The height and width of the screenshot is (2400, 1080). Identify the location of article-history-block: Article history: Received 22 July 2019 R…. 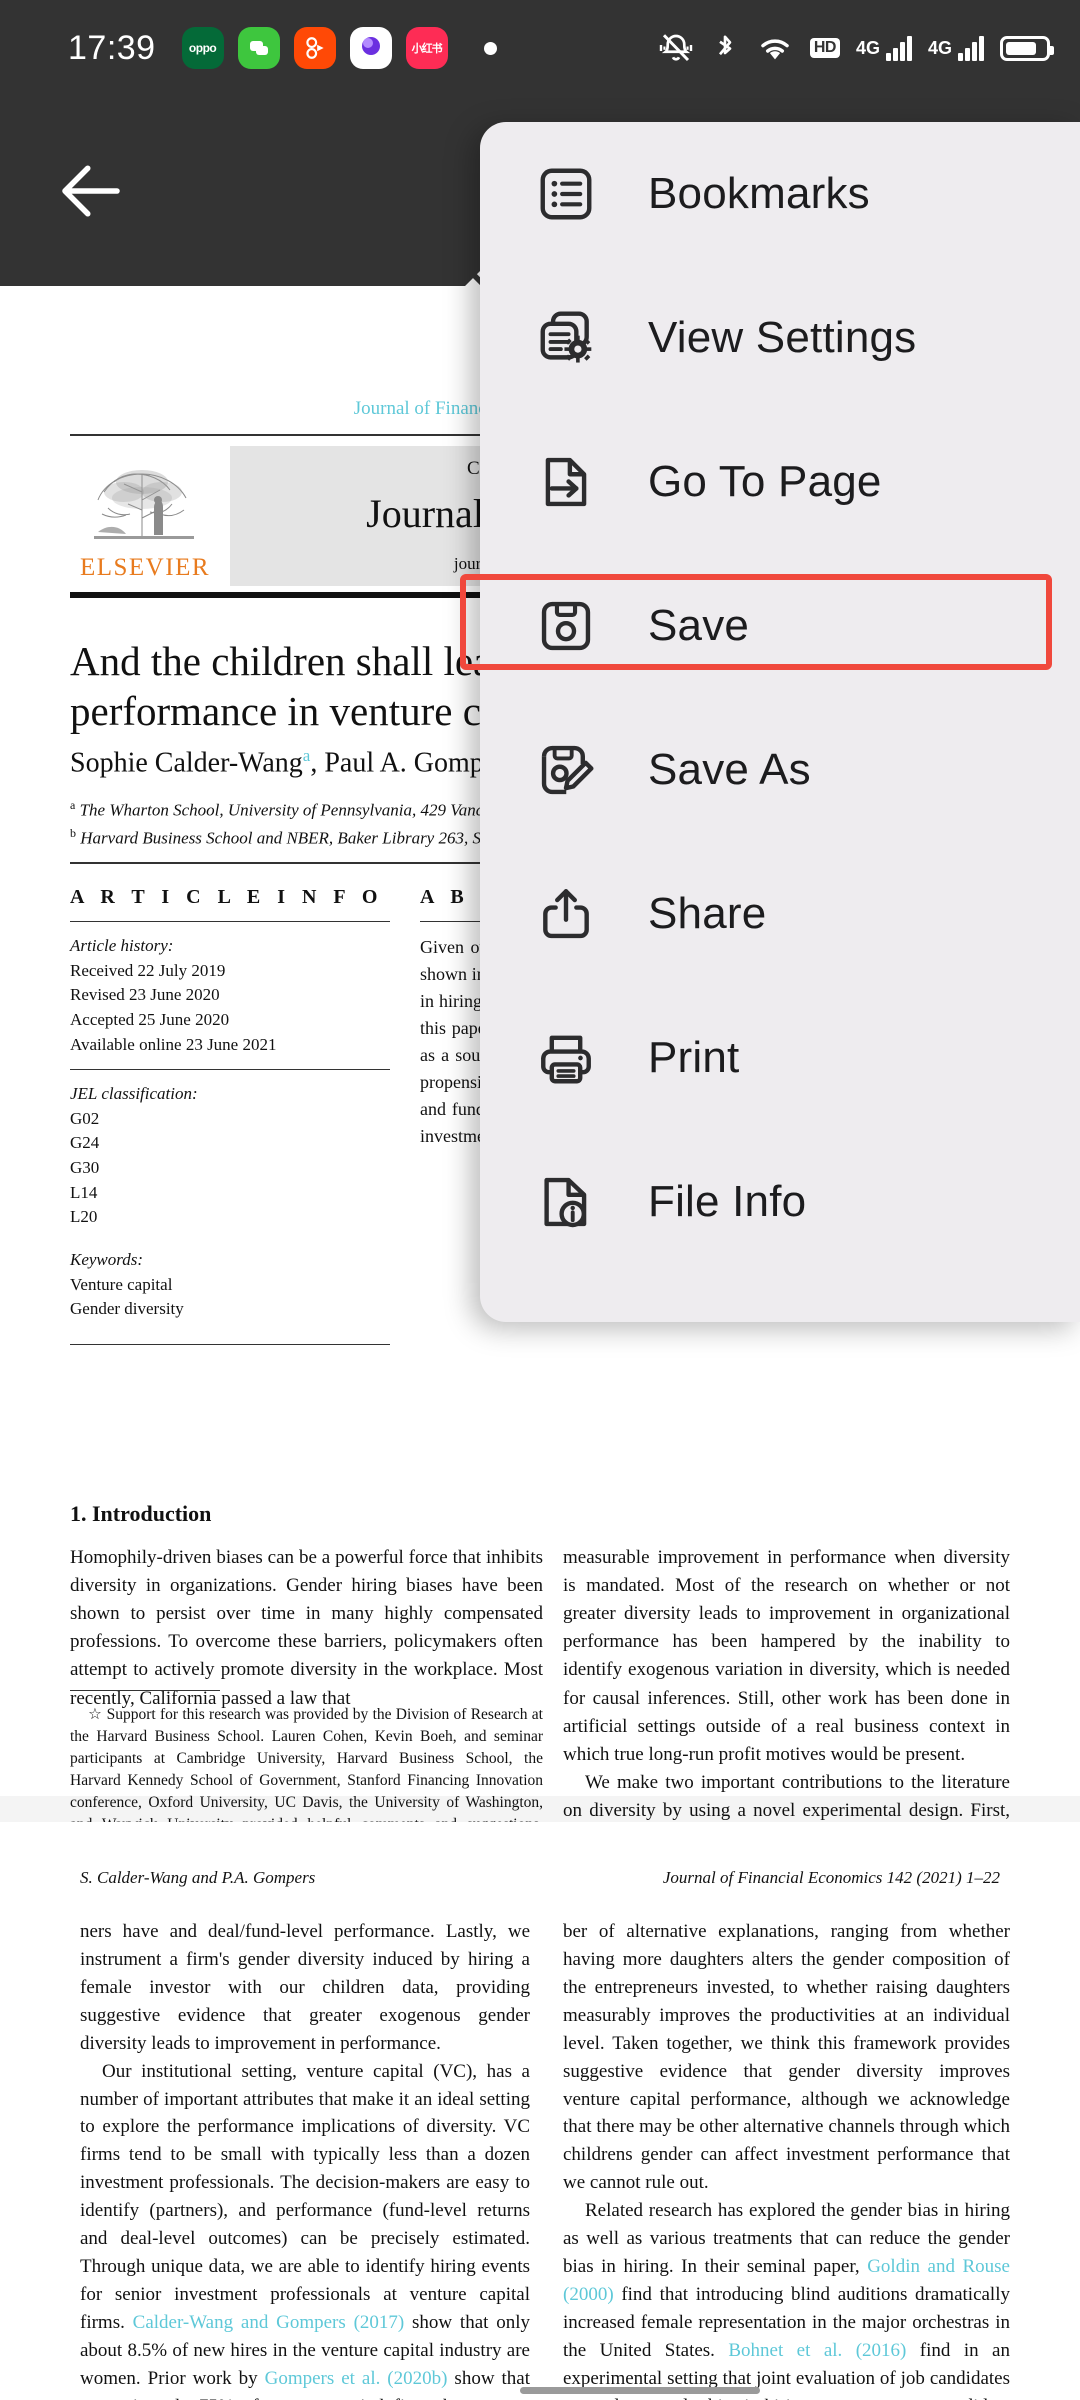
(230, 995).